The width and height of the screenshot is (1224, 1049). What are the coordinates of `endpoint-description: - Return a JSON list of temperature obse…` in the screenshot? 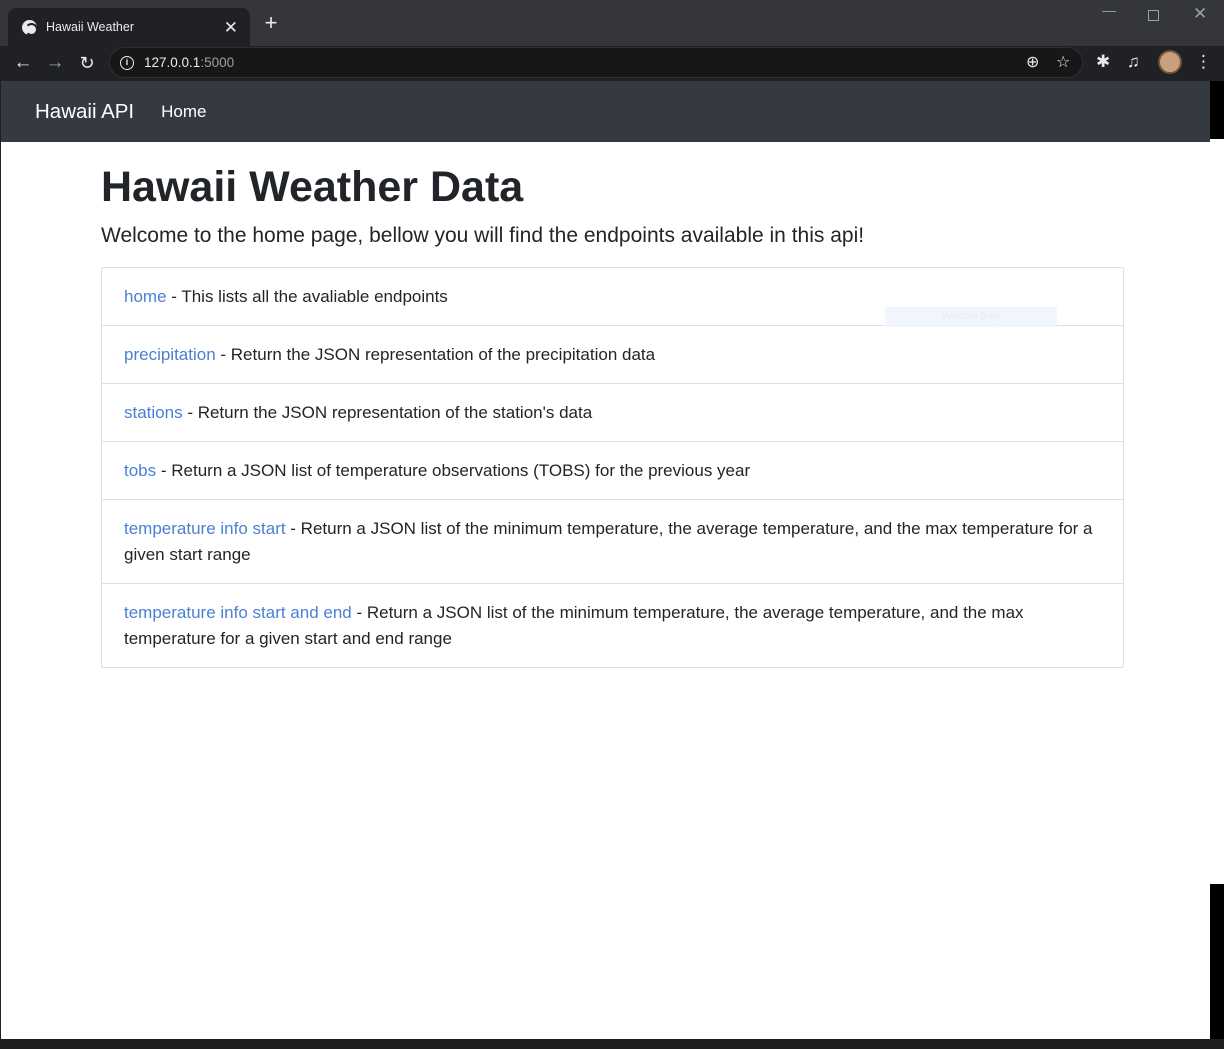 It's located at (453, 470).